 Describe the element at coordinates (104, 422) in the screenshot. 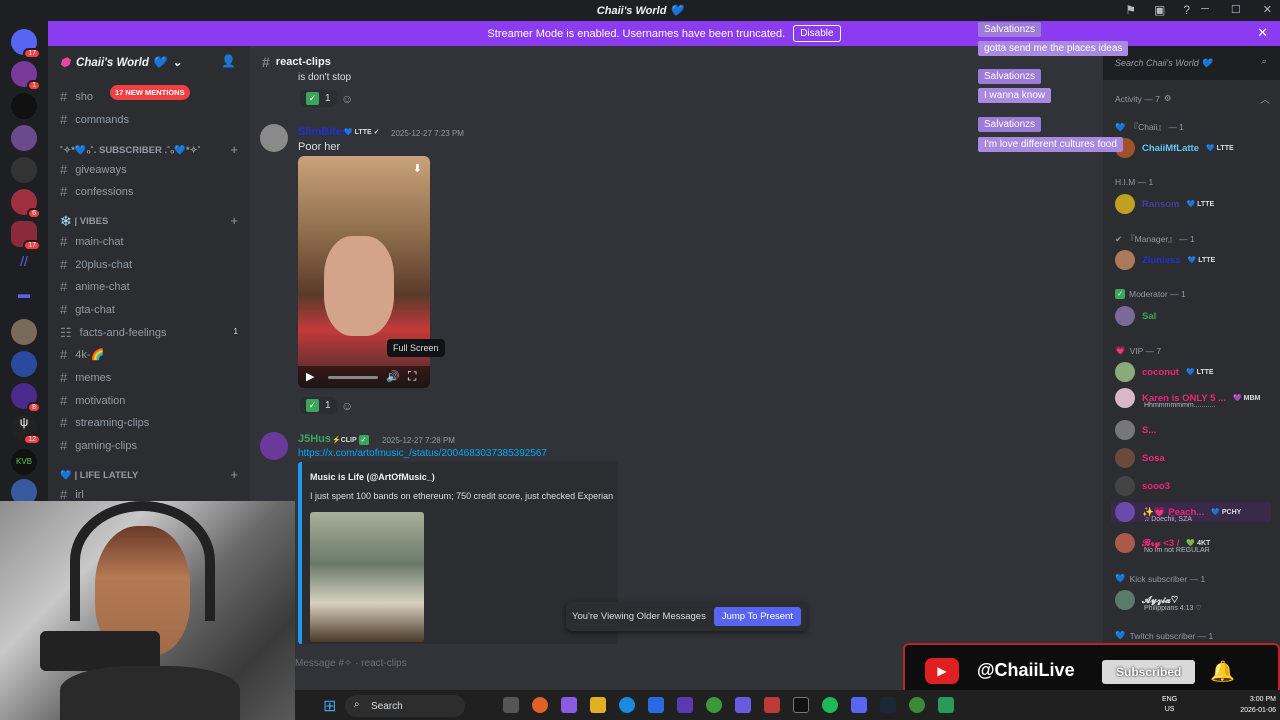

I see `channel-item: # streaming-clips` at that location.